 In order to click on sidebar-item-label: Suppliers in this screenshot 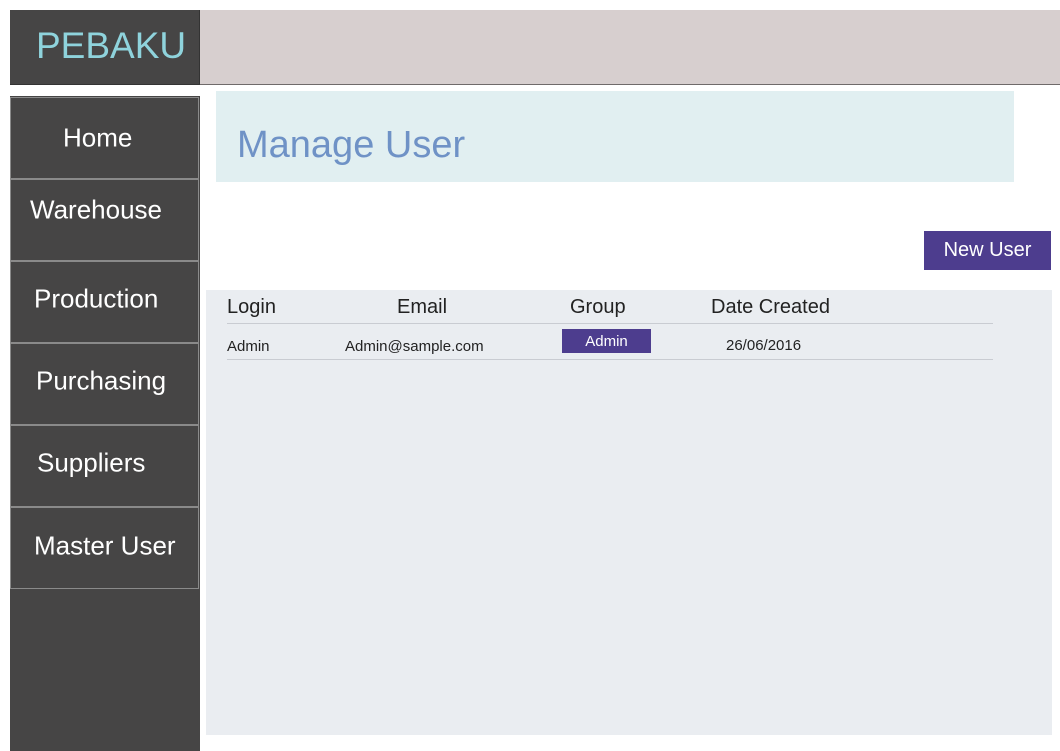, I will do `click(91, 462)`.